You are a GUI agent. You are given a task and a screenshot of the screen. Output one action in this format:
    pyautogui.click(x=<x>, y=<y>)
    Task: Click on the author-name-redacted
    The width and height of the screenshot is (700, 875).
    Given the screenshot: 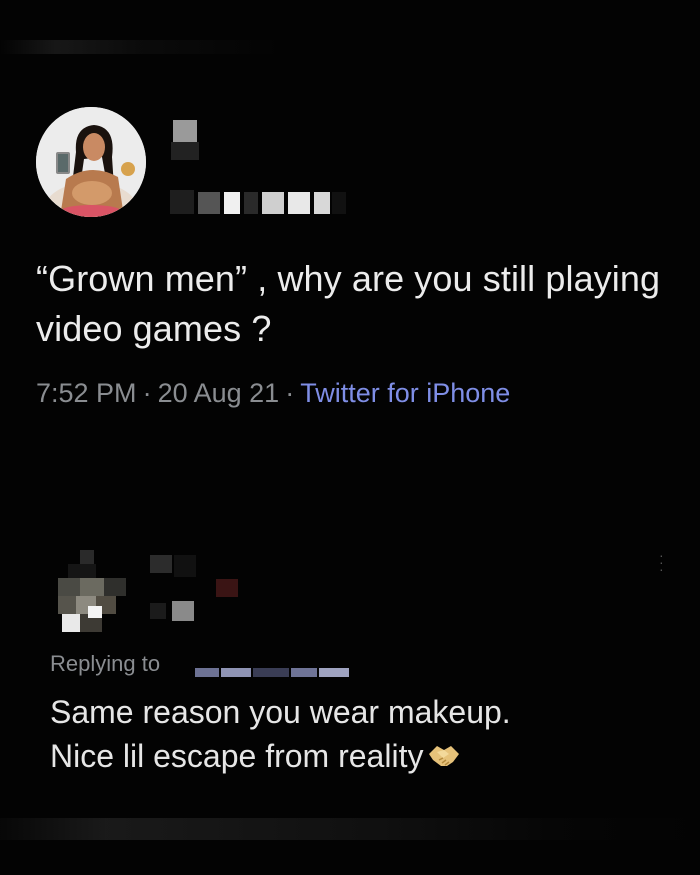 What is the action you would take?
    pyautogui.click(x=186, y=142)
    